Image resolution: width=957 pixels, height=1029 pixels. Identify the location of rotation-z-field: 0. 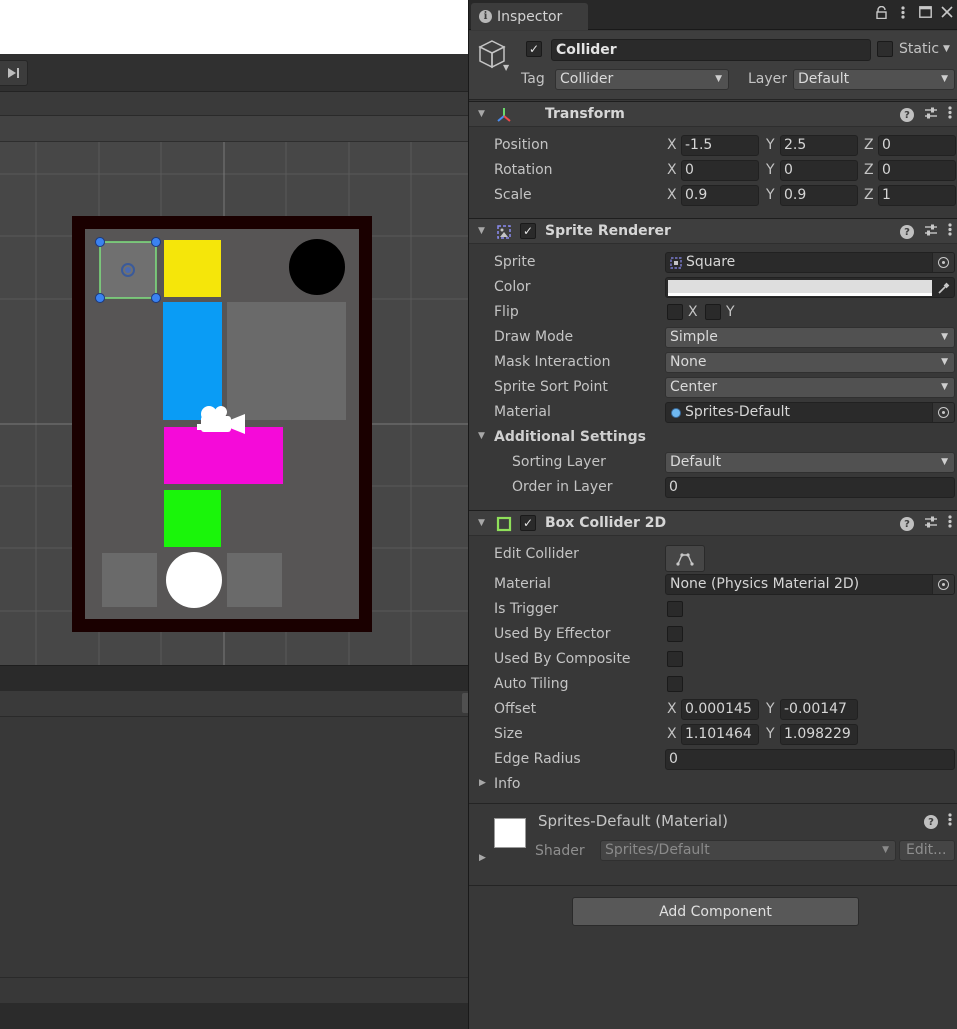
(917, 170).